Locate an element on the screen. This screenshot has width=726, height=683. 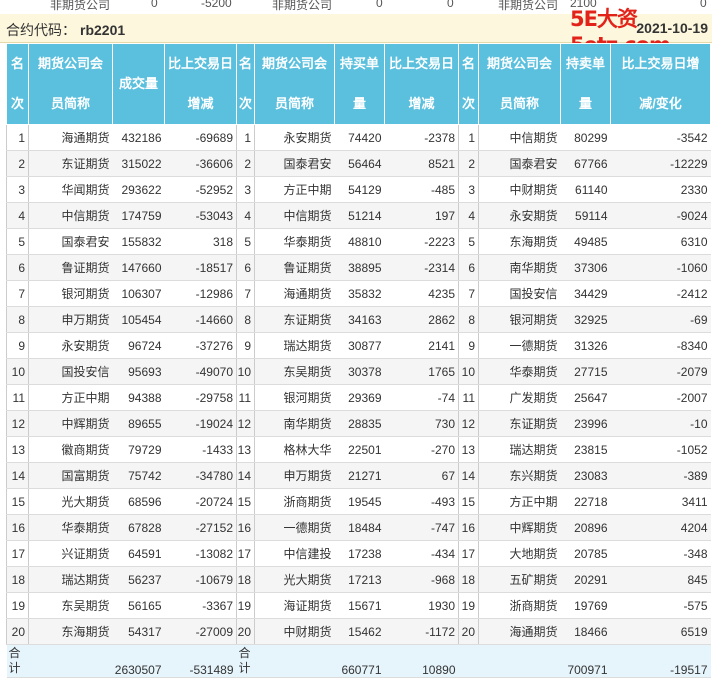
long-change-cell: 67 is located at coordinates (421, 475).